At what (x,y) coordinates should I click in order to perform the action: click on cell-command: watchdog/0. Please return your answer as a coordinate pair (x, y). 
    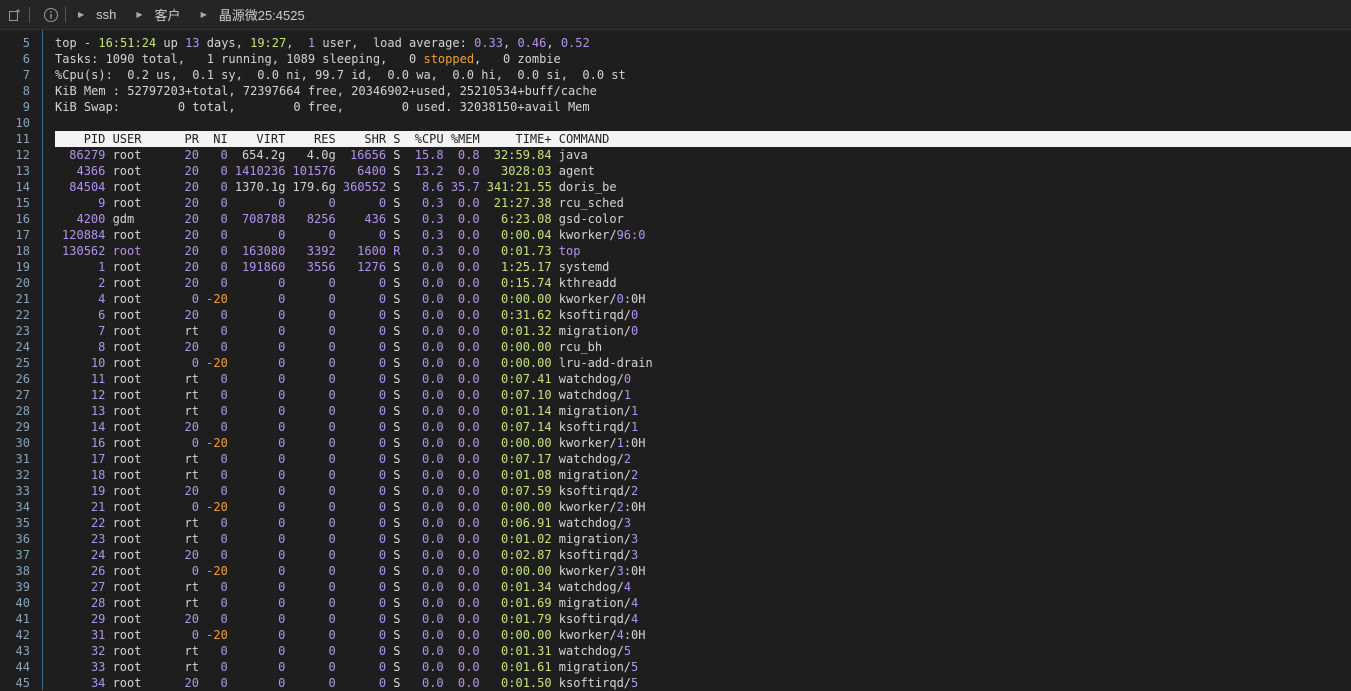
    Looking at the image, I should click on (631, 379).